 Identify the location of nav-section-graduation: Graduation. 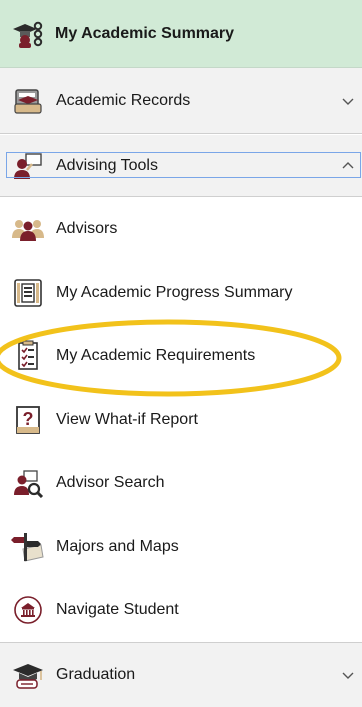
(181, 674).